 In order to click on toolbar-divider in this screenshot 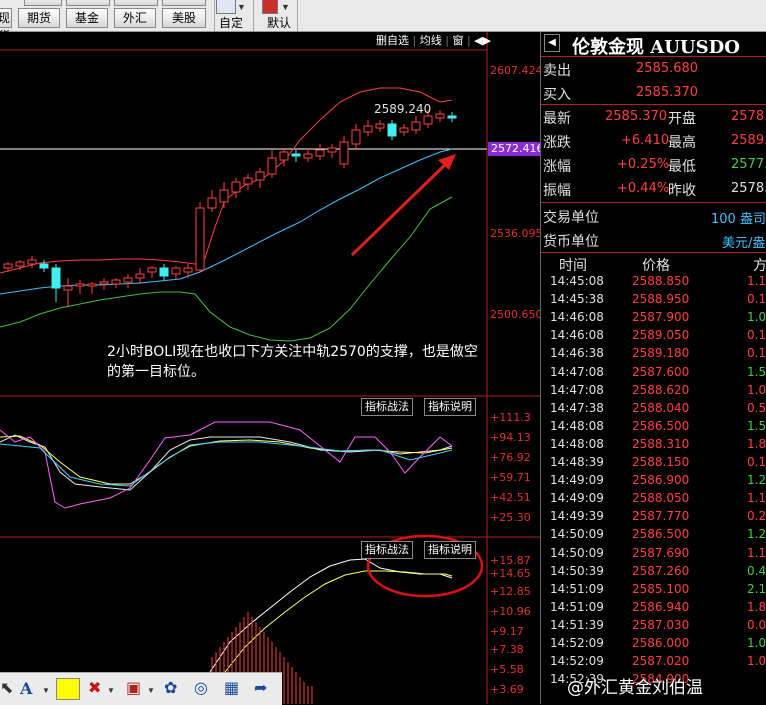, I will do `click(253, 15)`.